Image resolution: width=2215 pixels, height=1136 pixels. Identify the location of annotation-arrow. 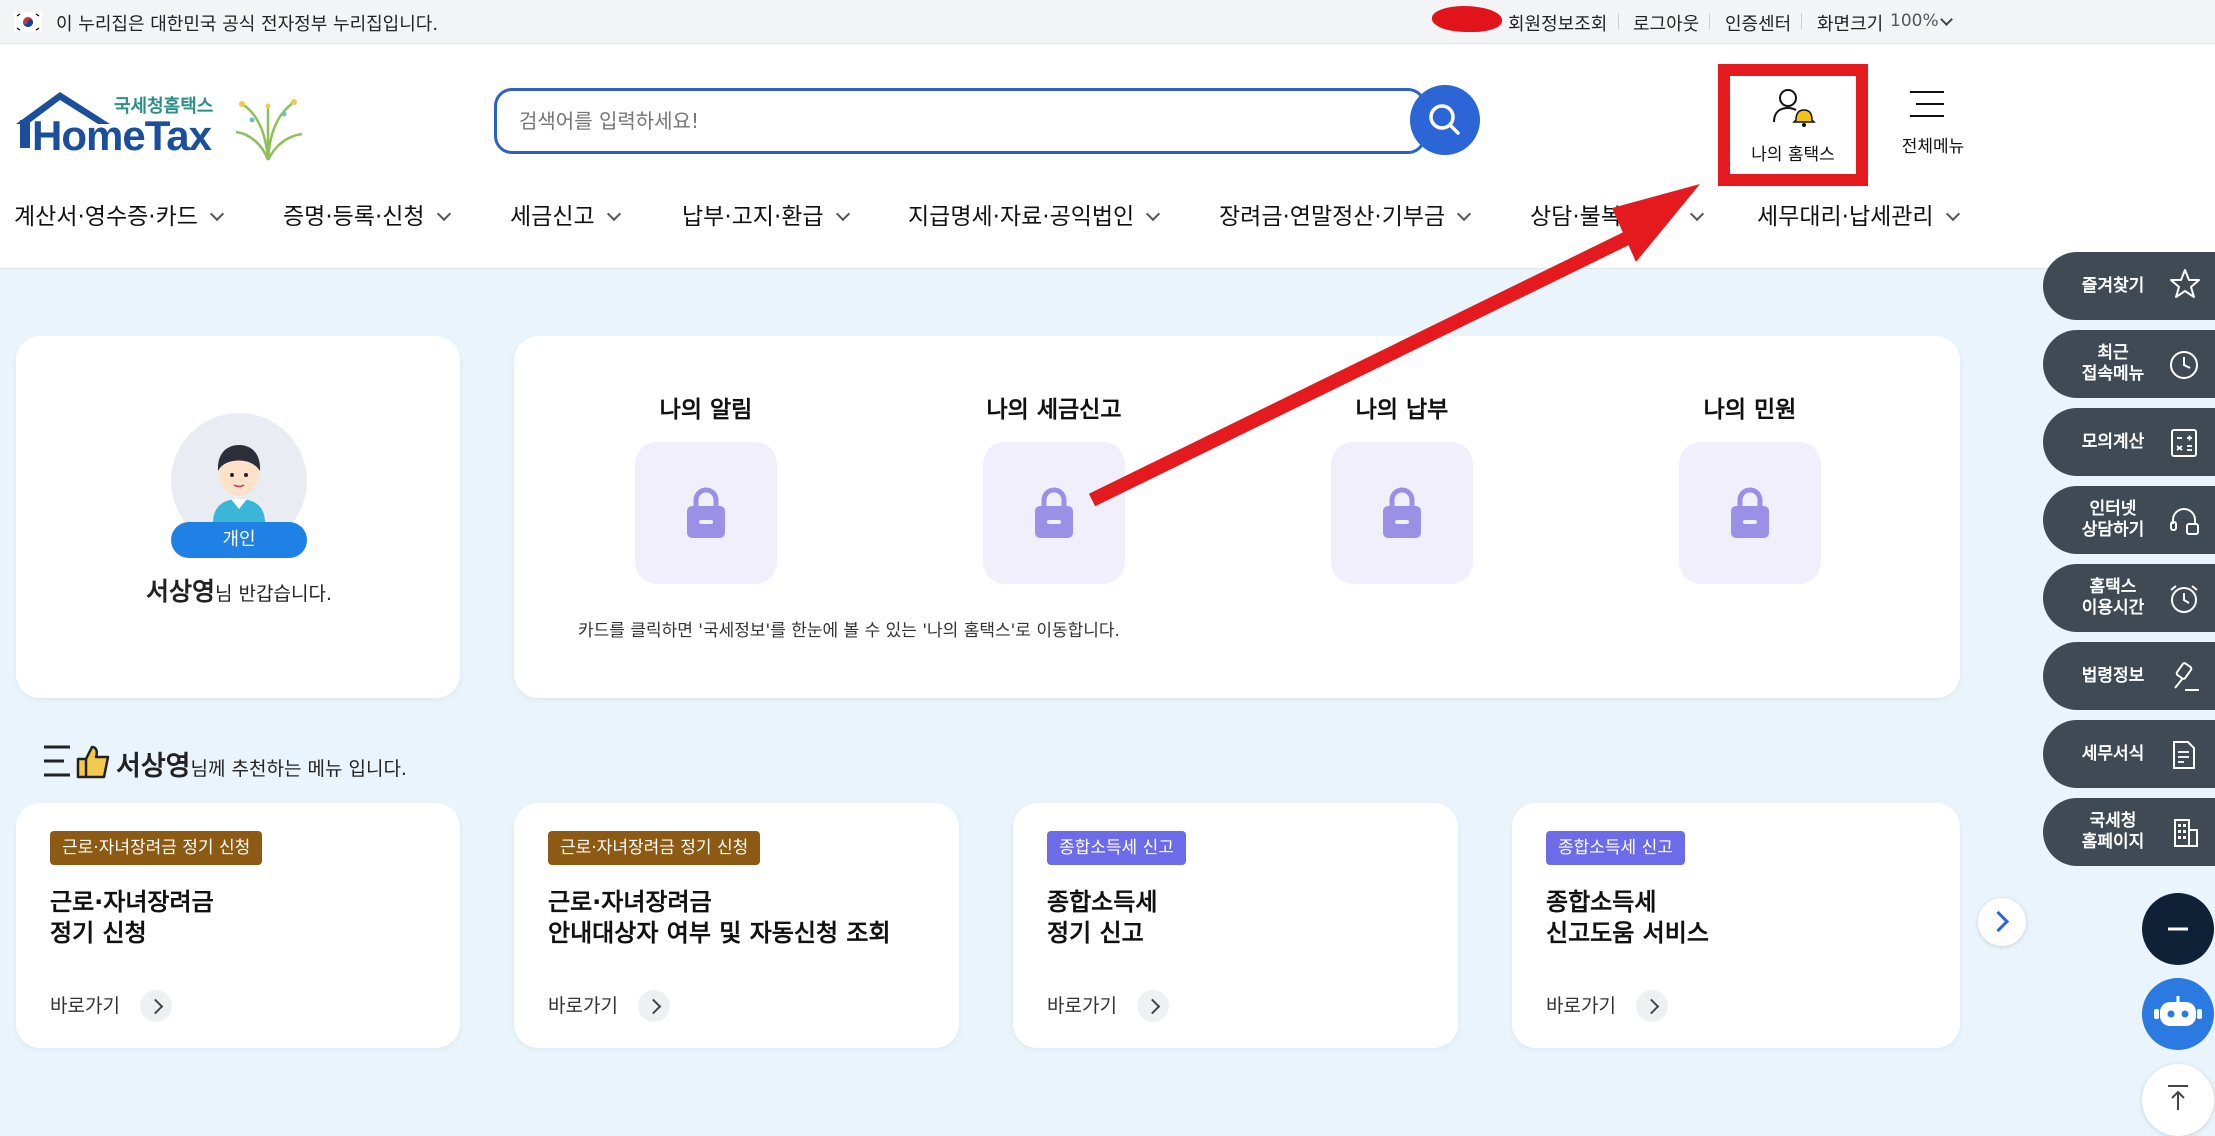
(1394, 345).